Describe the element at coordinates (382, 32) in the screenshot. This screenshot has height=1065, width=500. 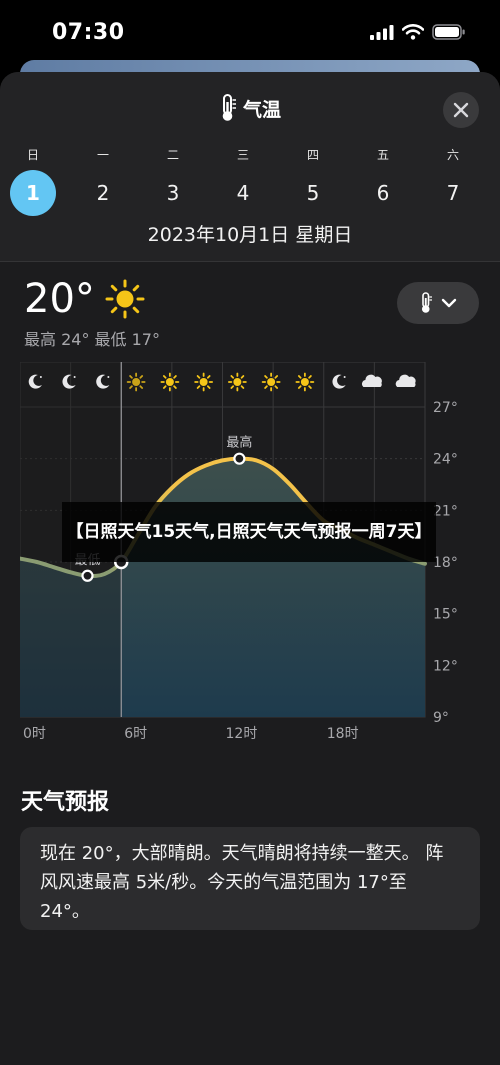
I see `cellular-signal-icon` at that location.